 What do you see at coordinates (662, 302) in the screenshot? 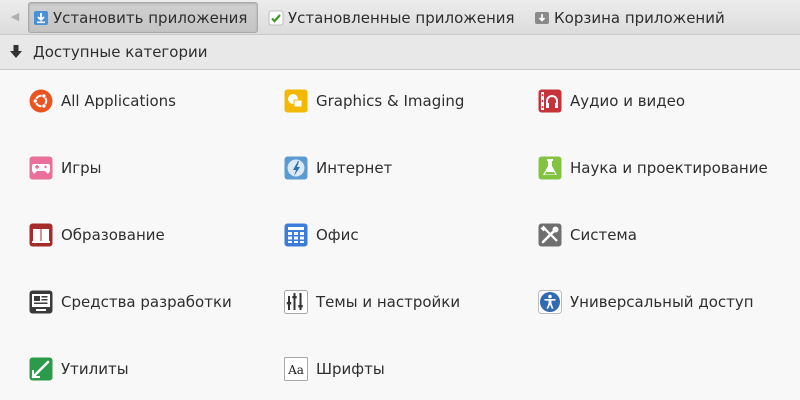
I see `category-label: Универсальный доступ` at bounding box center [662, 302].